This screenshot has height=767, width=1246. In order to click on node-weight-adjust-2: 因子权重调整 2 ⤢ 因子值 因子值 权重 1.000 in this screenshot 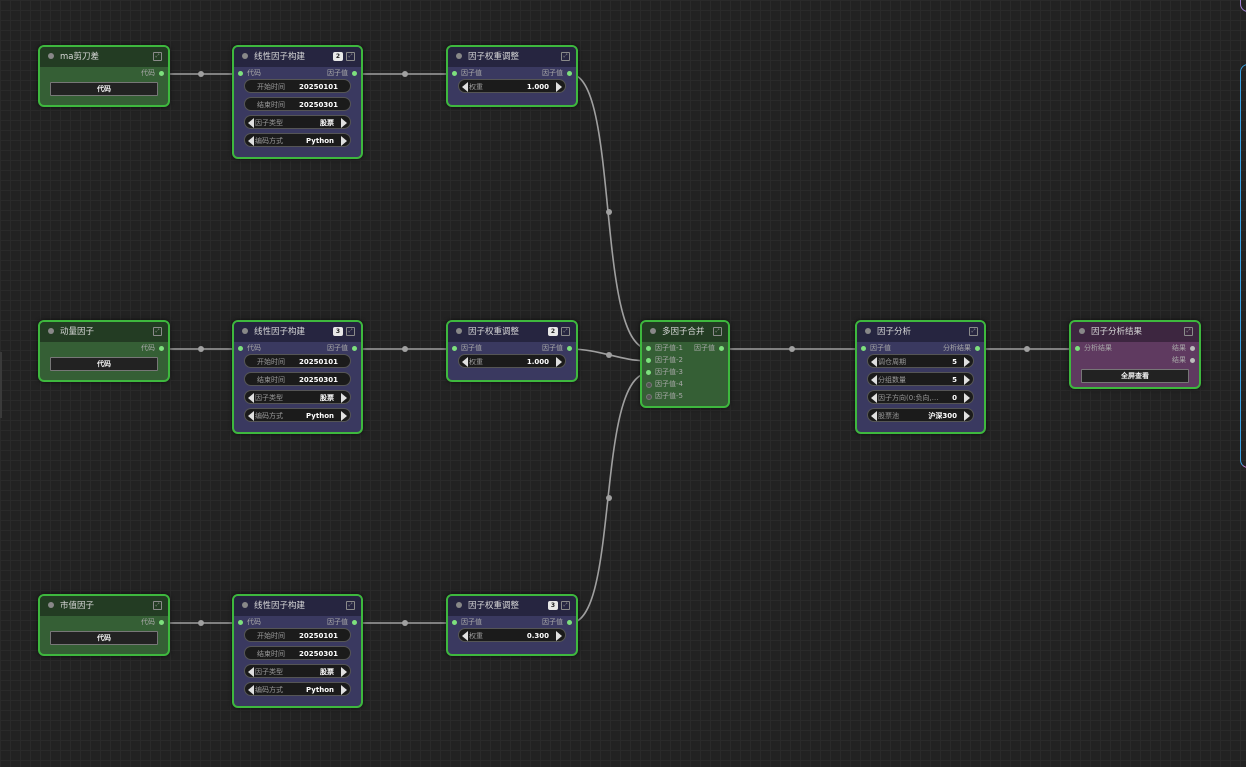, I will do `click(512, 351)`.